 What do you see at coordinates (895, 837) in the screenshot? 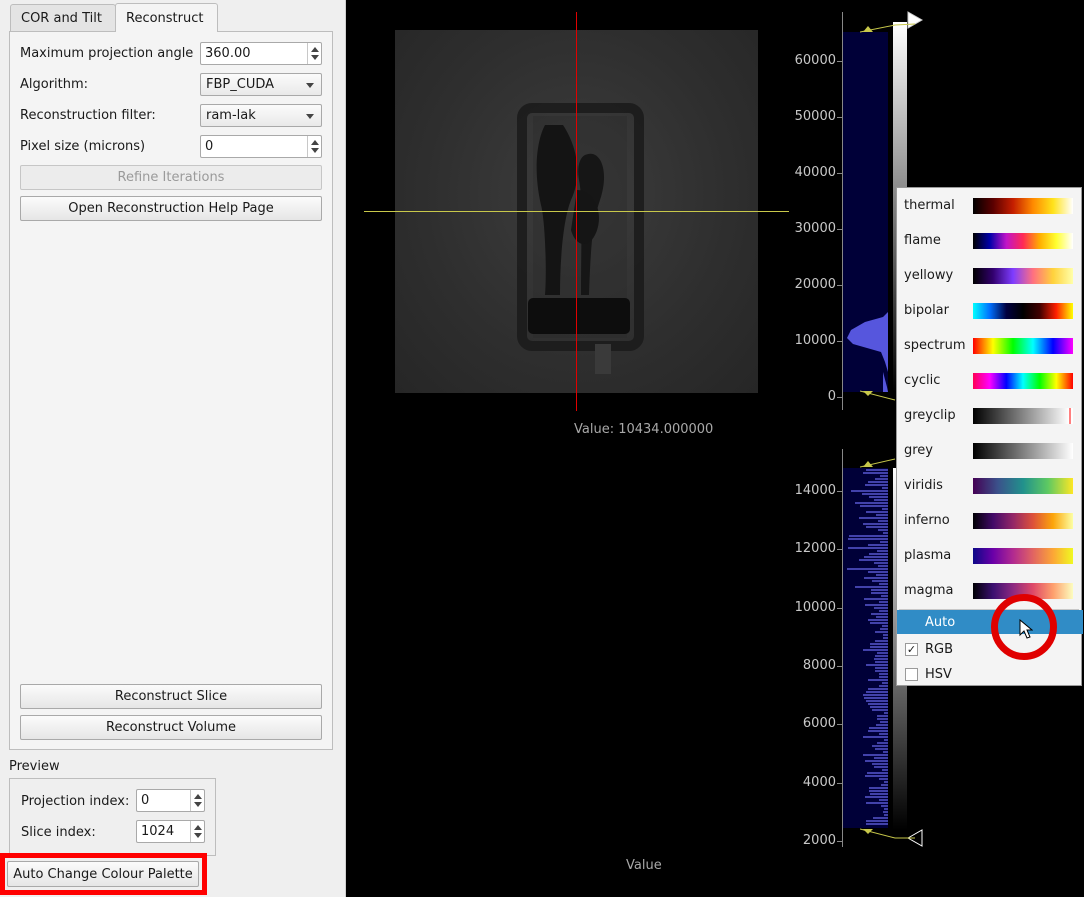
I see `bottom-min-handle` at bounding box center [895, 837].